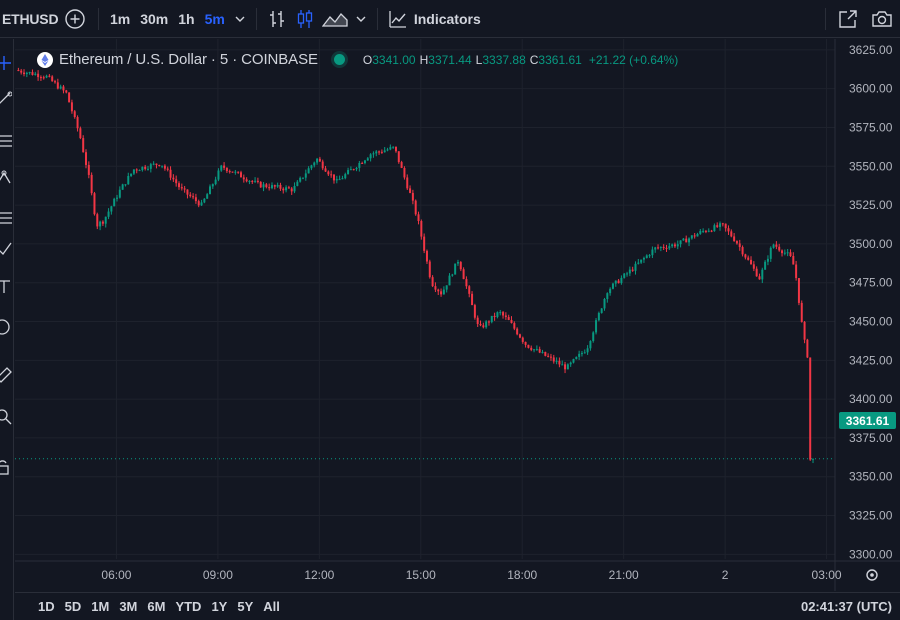 This screenshot has height=620, width=900. I want to click on symbol-search-button: ETHUSD, so click(31, 19).